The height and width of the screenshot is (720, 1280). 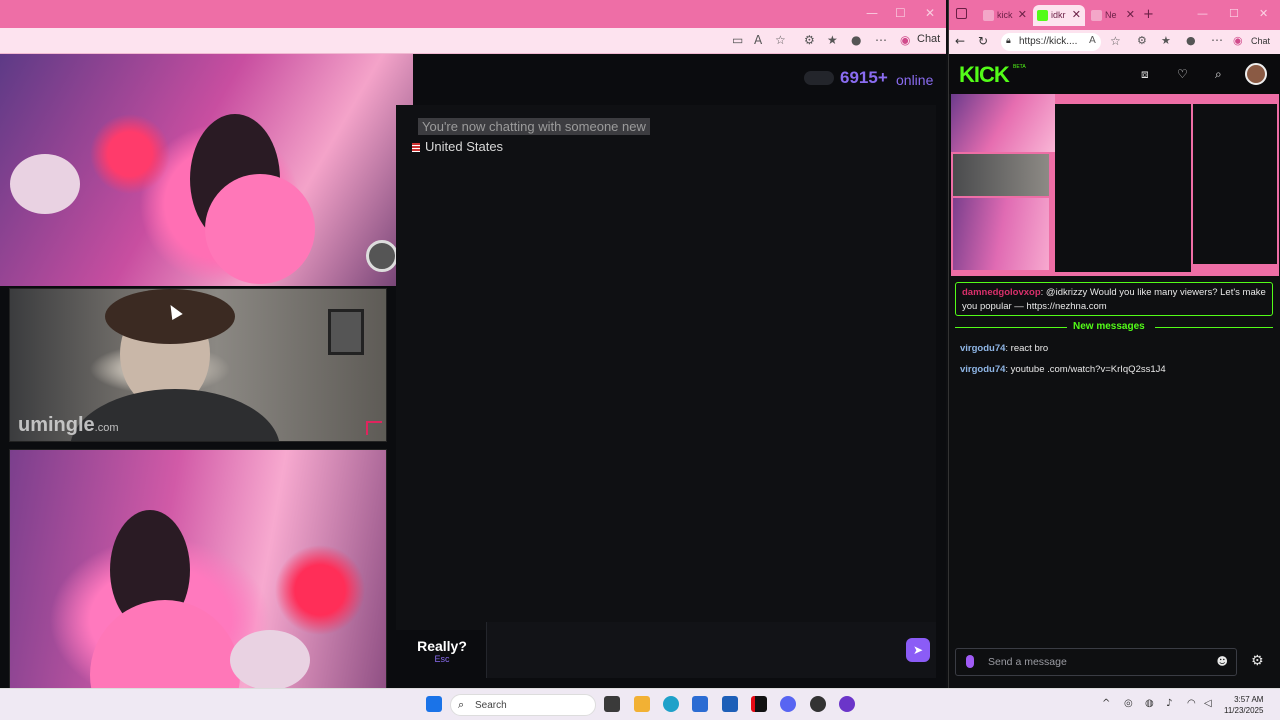 I want to click on discord-icon, so click(x=788, y=704).